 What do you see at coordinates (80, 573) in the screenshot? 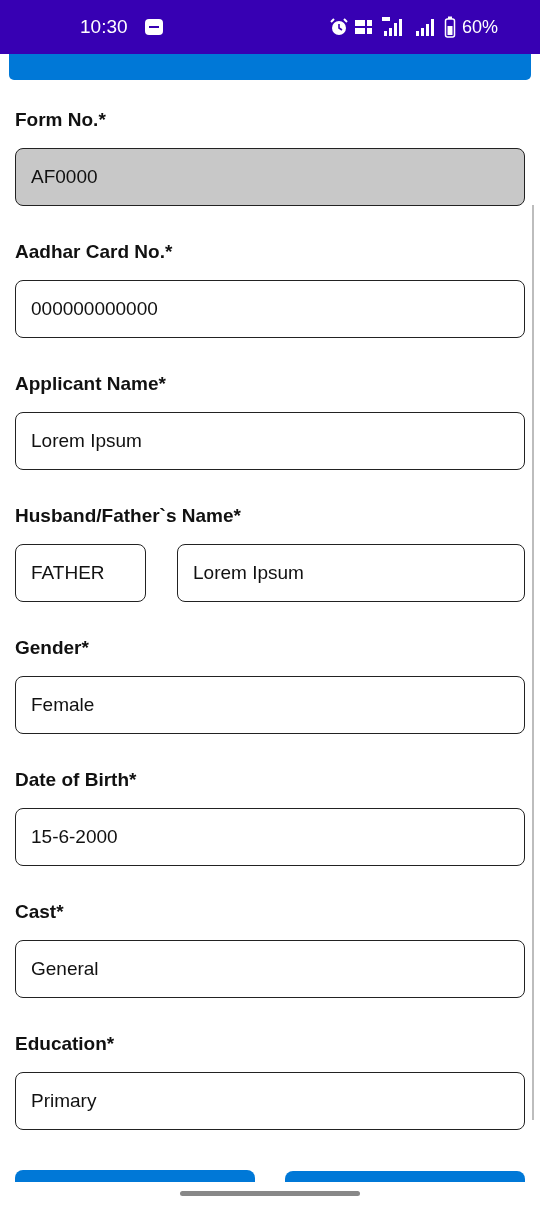
I see `title-dropdown: FATHER` at bounding box center [80, 573].